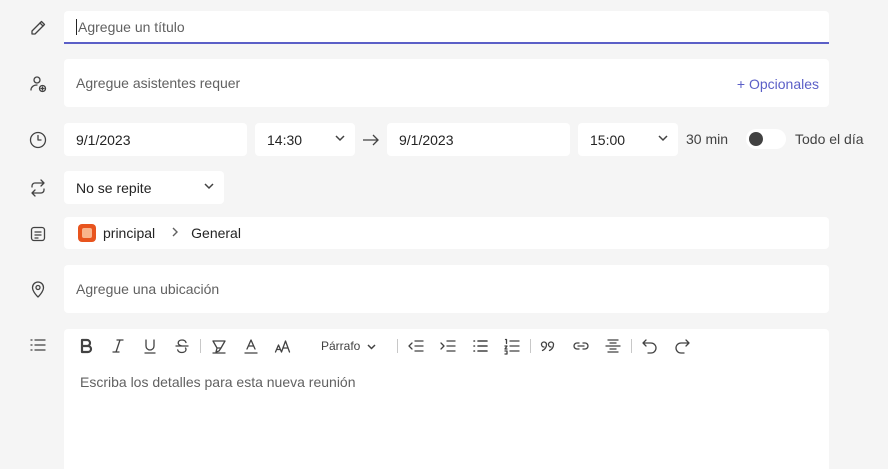  What do you see at coordinates (38, 234) in the screenshot?
I see `channel-icon` at bounding box center [38, 234].